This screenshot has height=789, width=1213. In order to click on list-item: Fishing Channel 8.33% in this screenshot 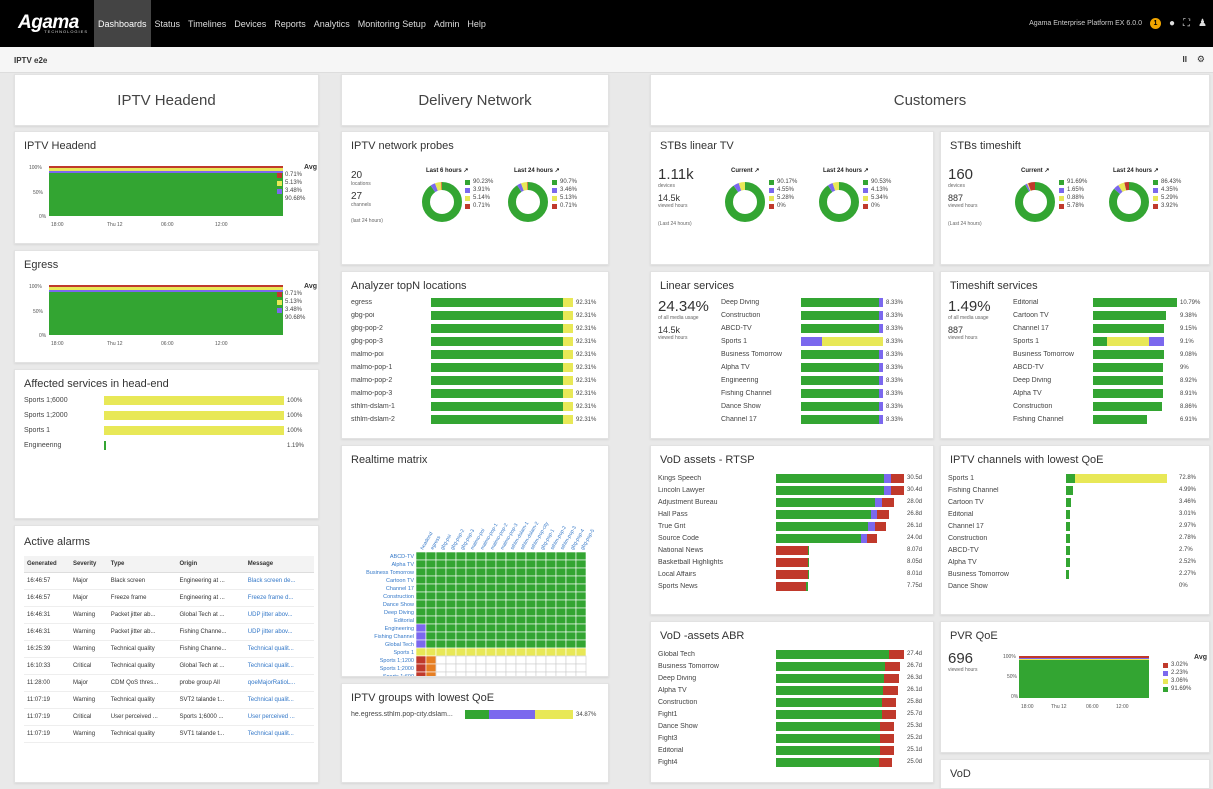, I will do `click(827, 393)`.